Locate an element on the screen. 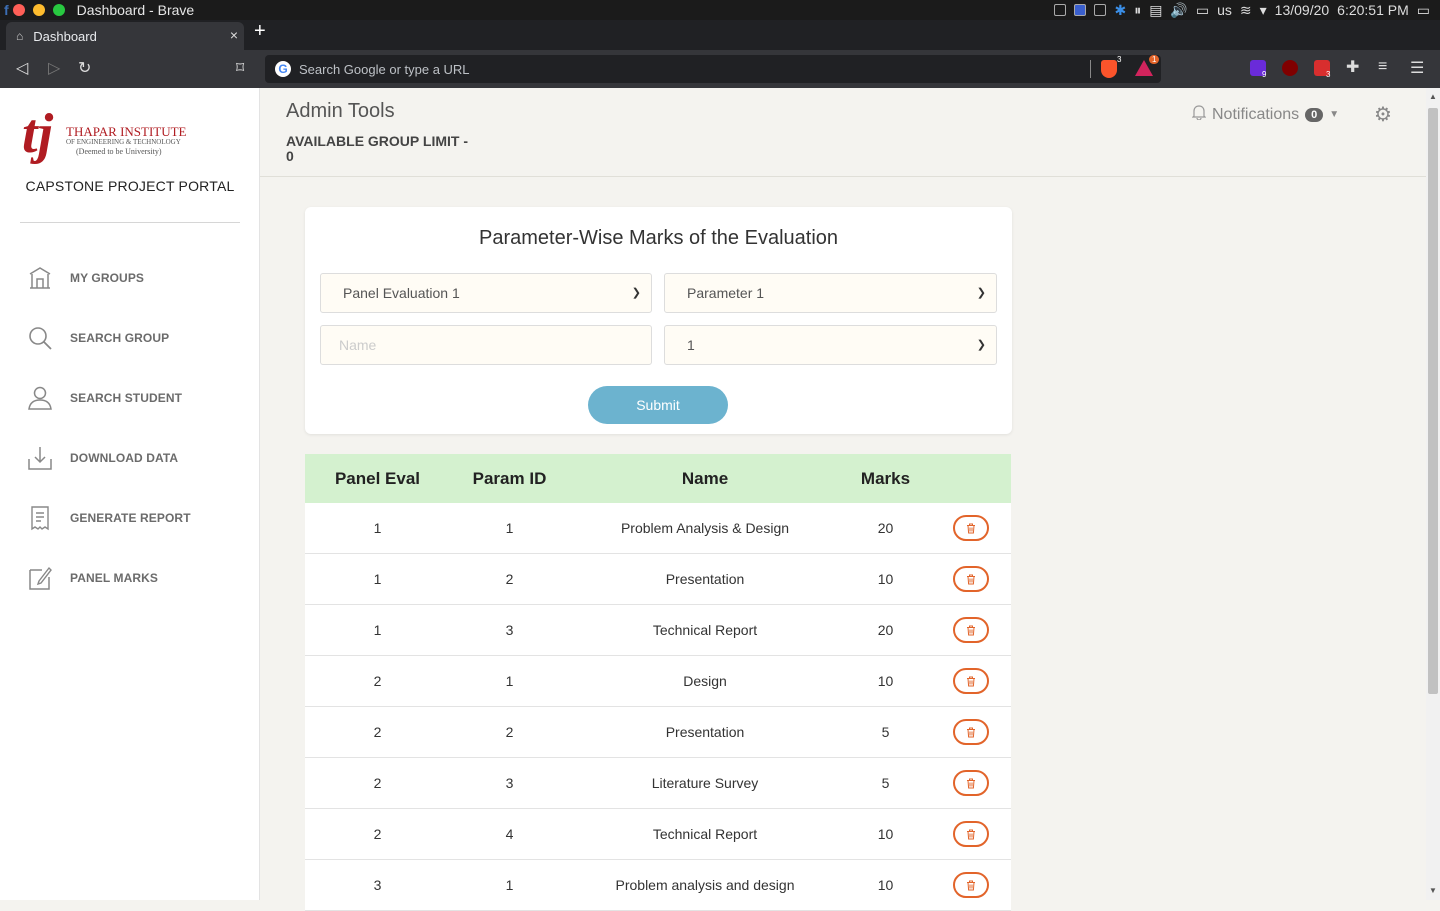  minimize-window-button is located at coordinates (38, 10).